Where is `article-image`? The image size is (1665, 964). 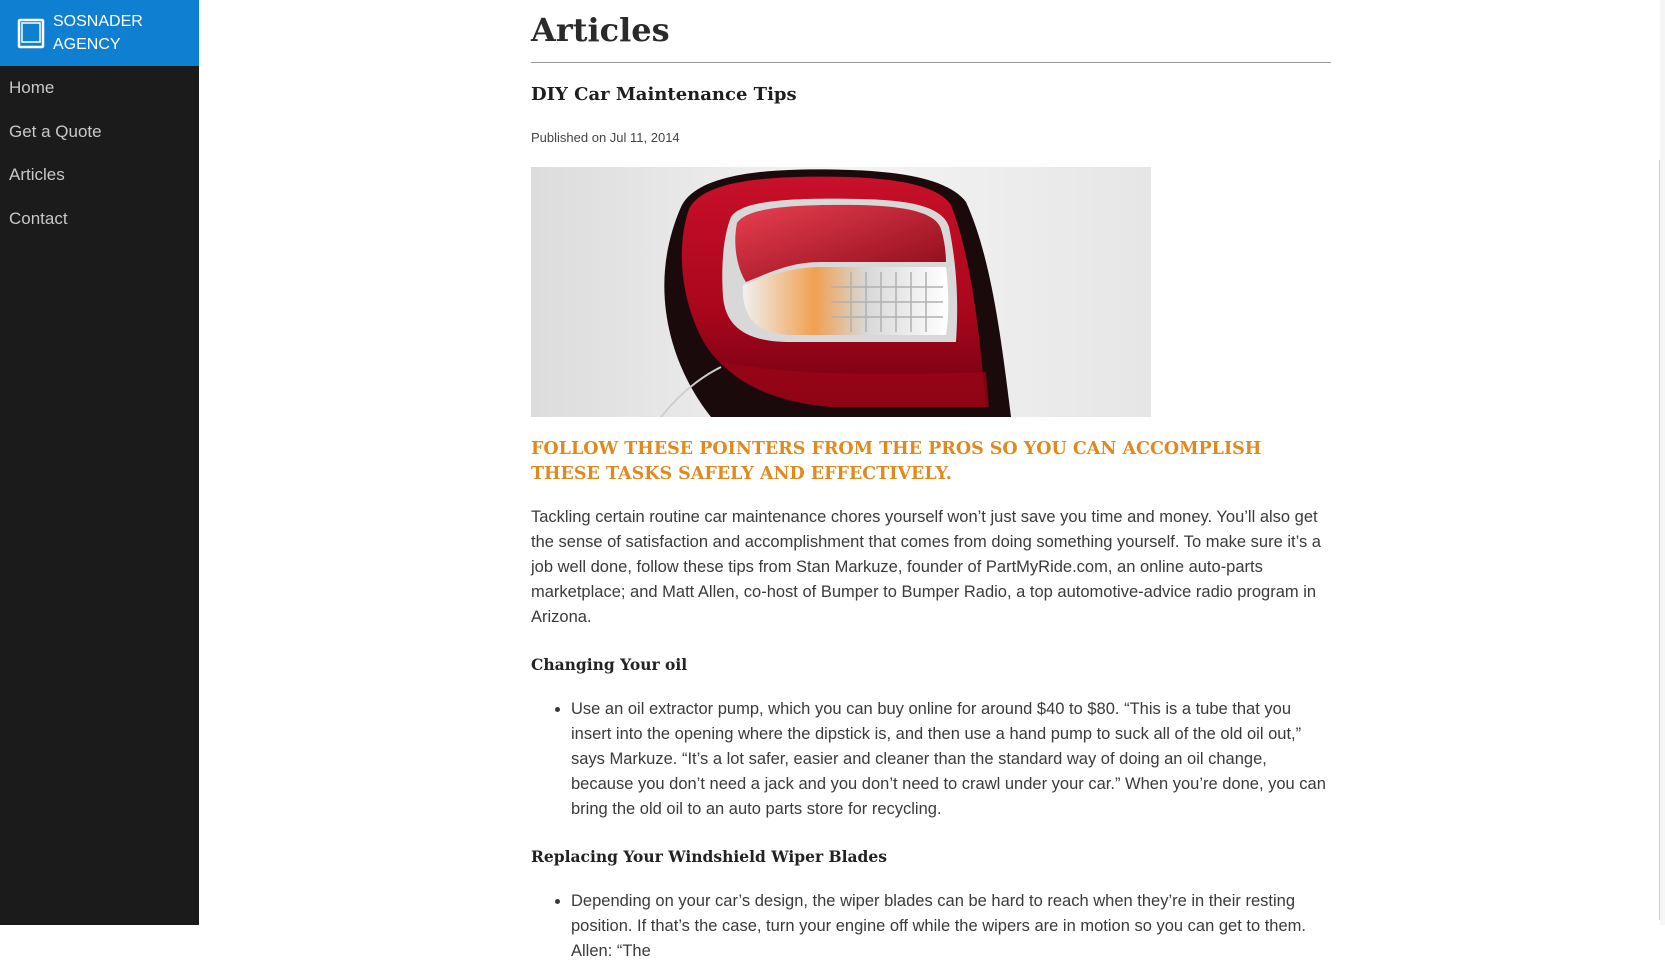
article-image is located at coordinates (841, 292).